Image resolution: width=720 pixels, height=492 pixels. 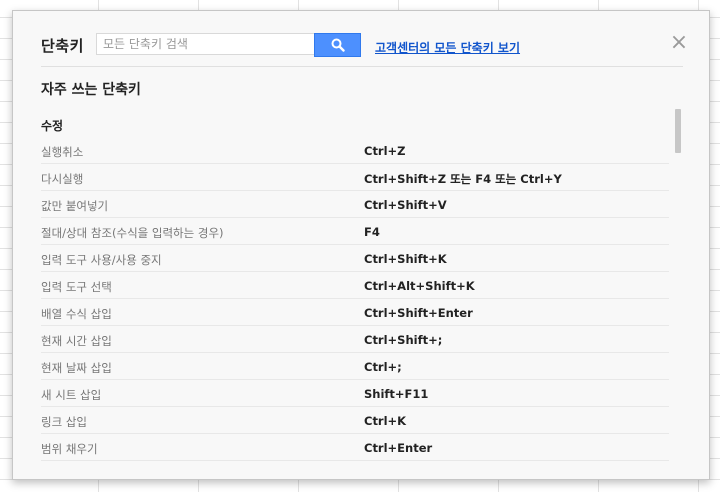 I want to click on search-button, so click(x=337, y=45).